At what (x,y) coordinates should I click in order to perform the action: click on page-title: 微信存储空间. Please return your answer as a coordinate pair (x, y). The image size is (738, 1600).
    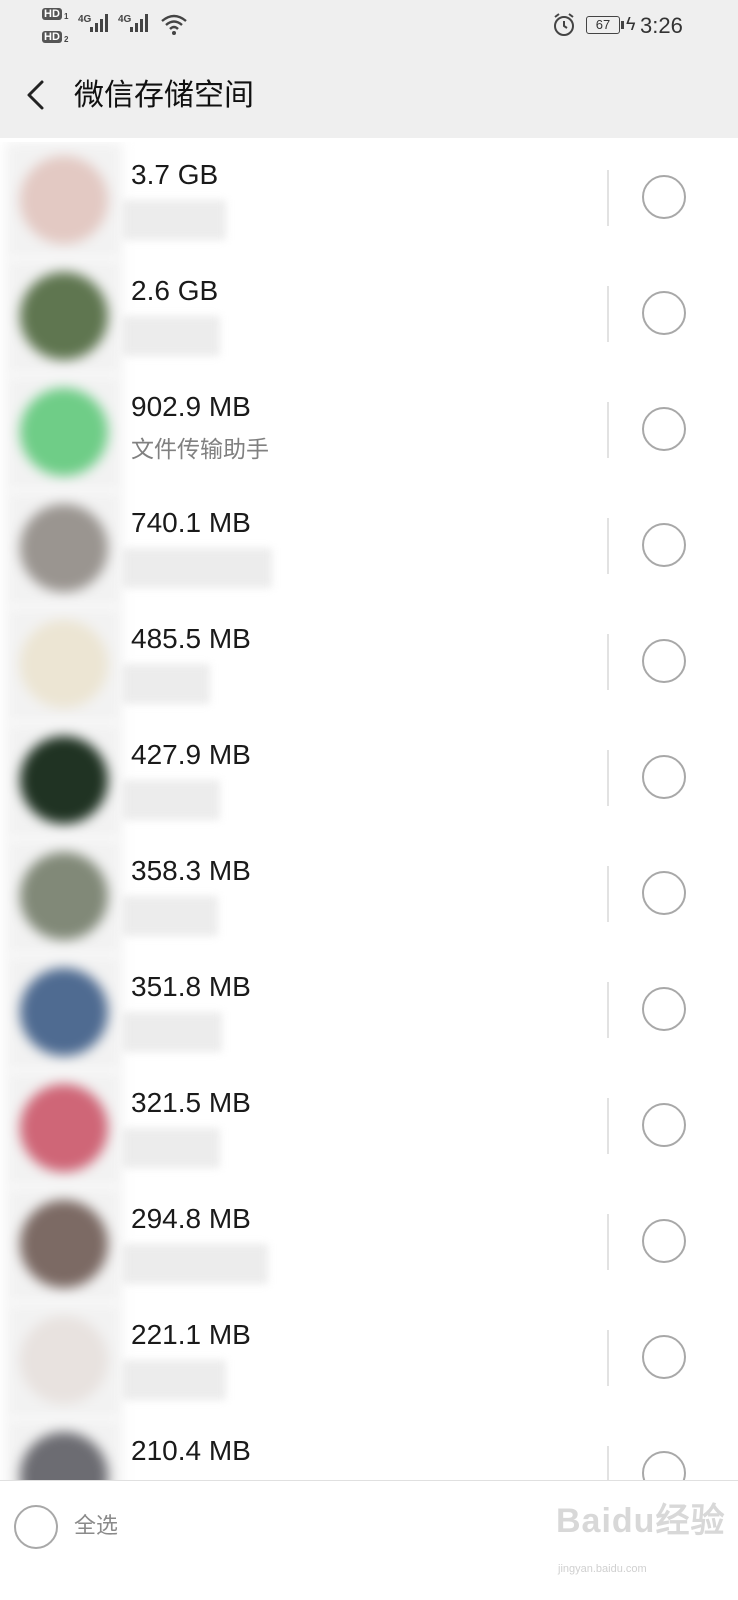
    Looking at the image, I should click on (164, 95).